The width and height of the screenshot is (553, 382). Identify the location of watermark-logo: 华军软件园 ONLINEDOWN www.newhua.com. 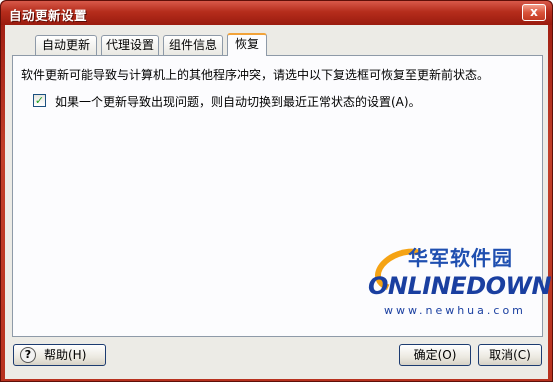
(460, 283).